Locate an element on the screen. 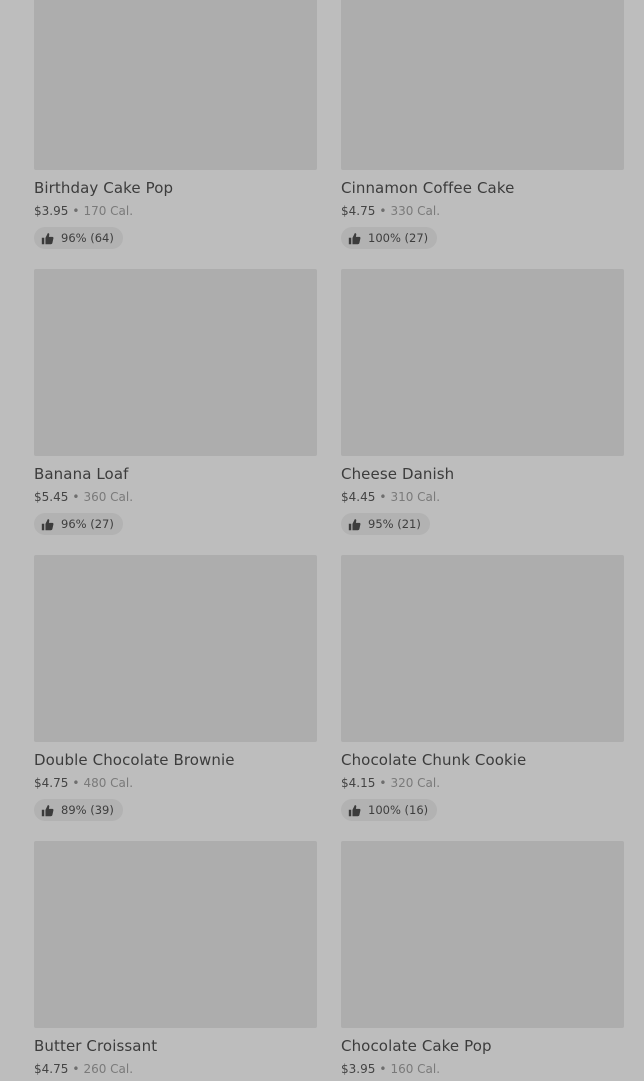  rating-badge: 95% (21) is located at coordinates (385, 524).